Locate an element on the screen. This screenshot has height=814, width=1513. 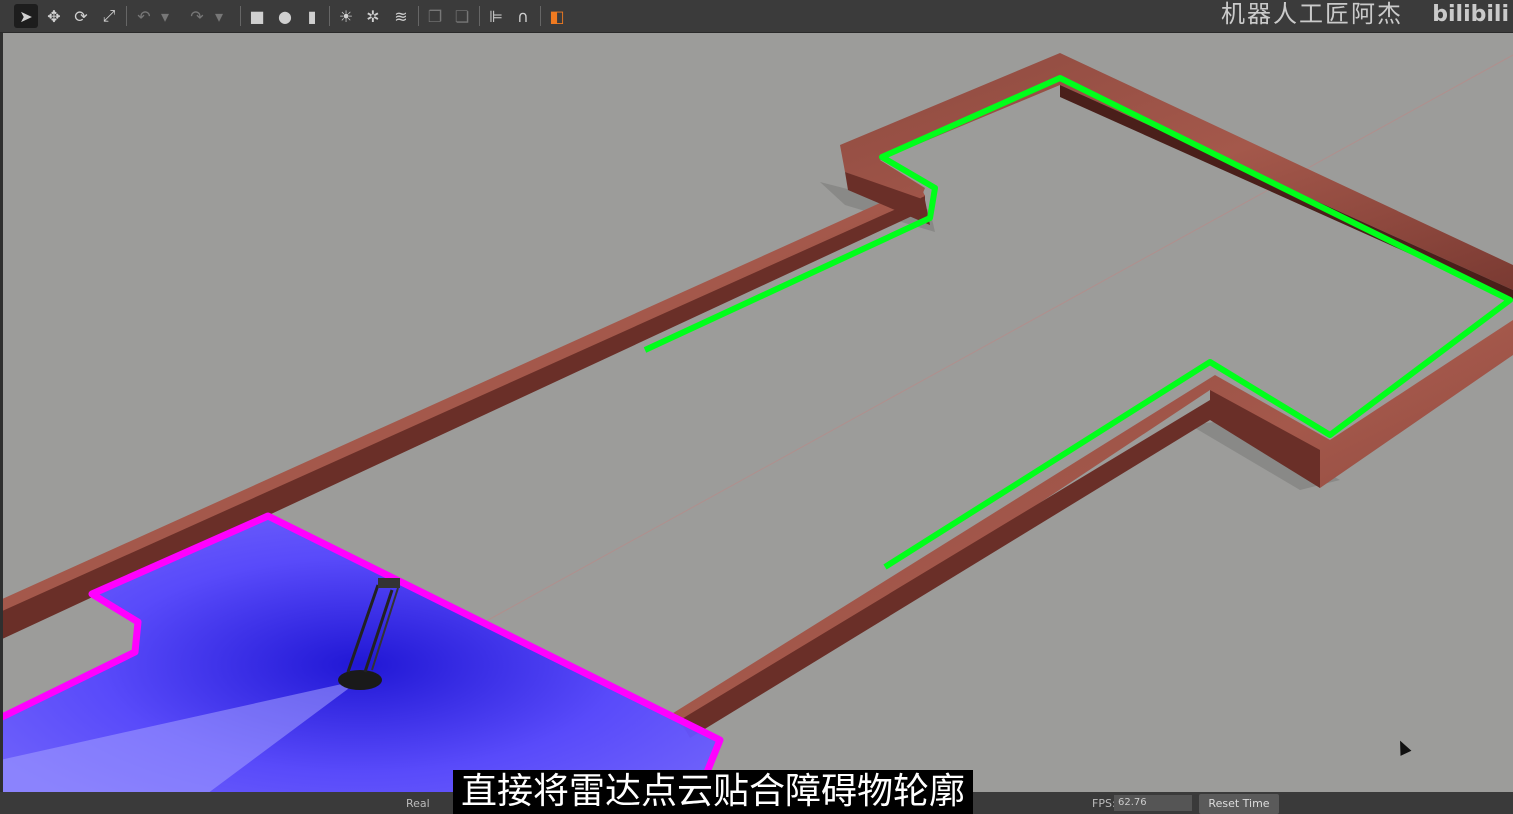
watermark-text: 机器人工匠阿杰 is located at coordinates (1312, 14).